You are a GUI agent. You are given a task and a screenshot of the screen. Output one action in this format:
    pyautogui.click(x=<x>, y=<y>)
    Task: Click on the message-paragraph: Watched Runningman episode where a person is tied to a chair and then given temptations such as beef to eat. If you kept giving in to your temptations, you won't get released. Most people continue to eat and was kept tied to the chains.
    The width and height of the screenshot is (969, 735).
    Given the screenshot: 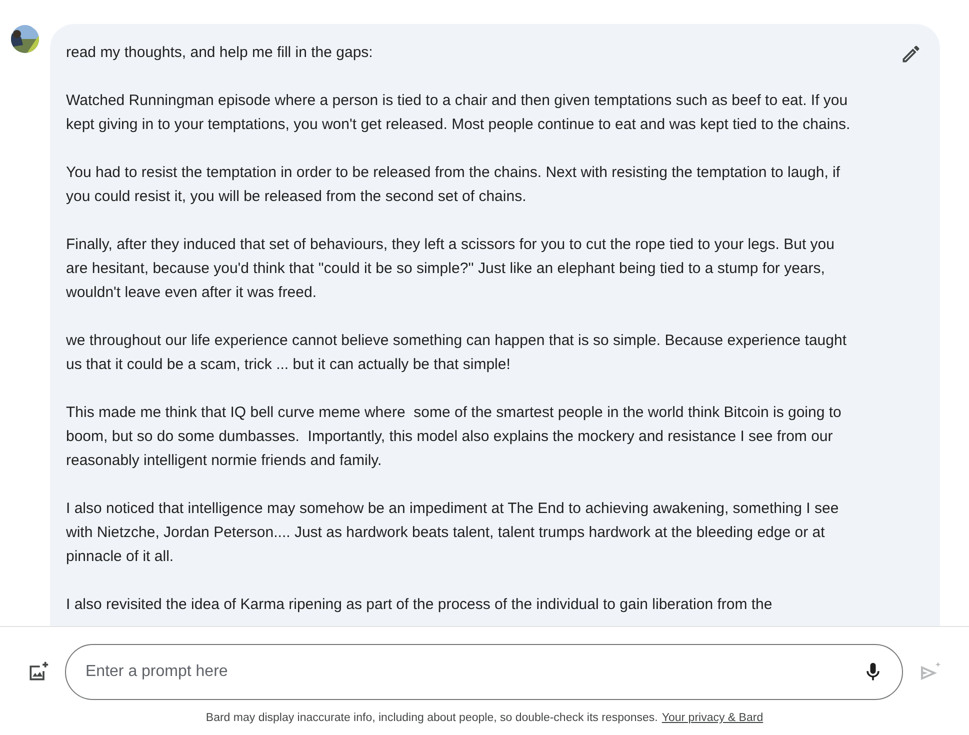 What is the action you would take?
    pyautogui.click(x=459, y=113)
    